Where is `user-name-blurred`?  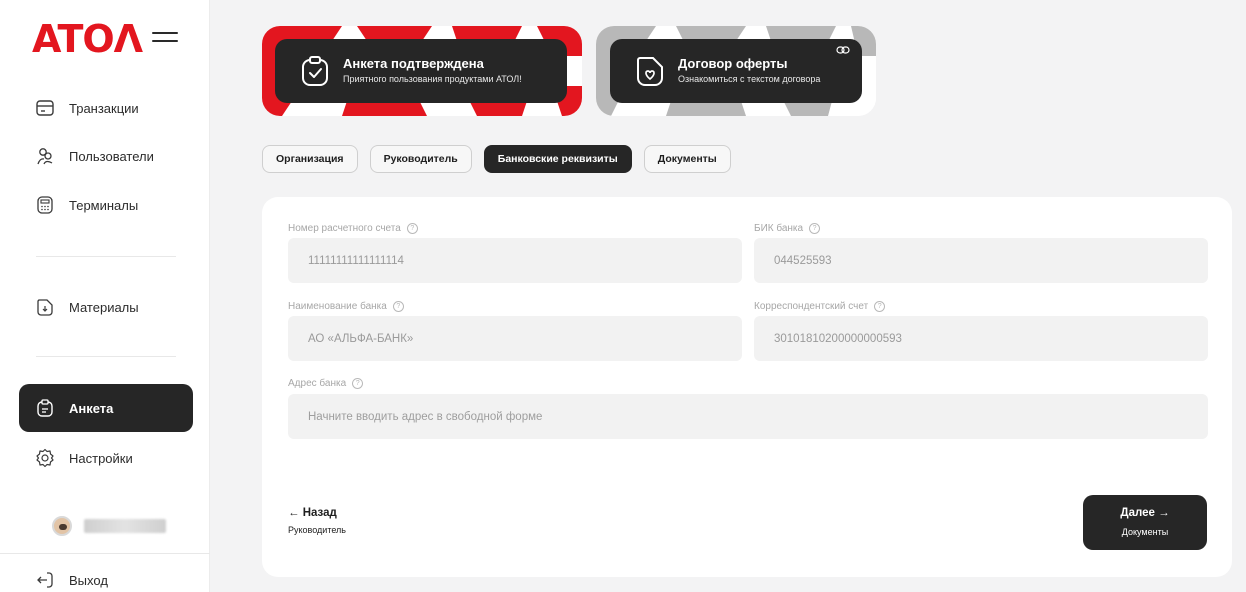
user-name-blurred is located at coordinates (125, 526).